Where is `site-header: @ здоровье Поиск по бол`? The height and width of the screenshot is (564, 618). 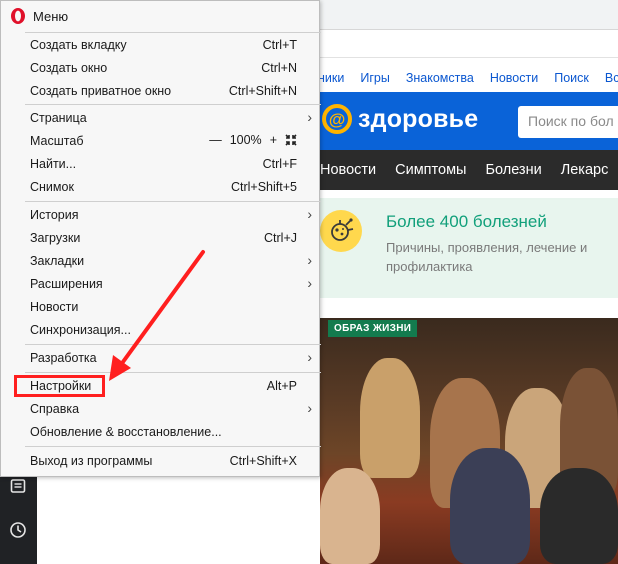 site-header: @ здоровье Поиск по бол is located at coordinates (469, 121).